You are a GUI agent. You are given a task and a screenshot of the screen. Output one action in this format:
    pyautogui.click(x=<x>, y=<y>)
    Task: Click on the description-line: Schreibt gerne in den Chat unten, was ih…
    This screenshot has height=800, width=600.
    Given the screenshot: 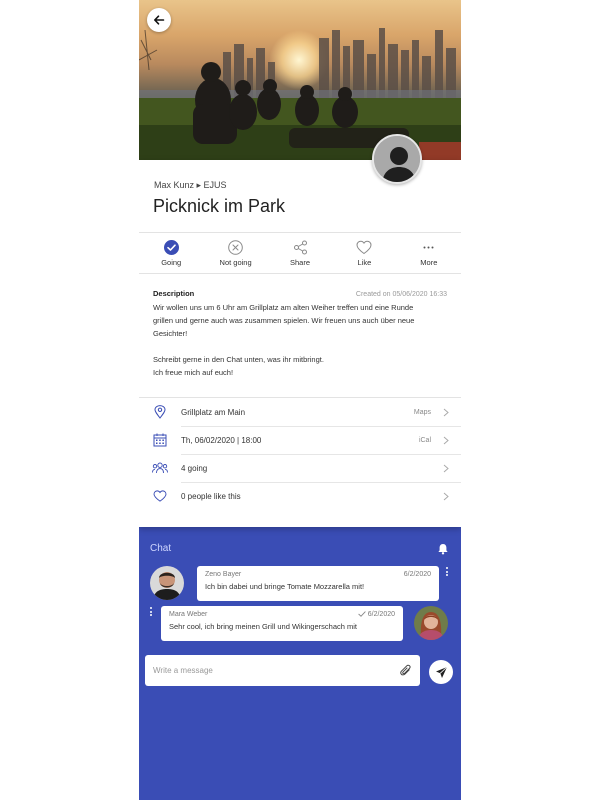 What is the action you would take?
    pyautogui.click(x=238, y=359)
    